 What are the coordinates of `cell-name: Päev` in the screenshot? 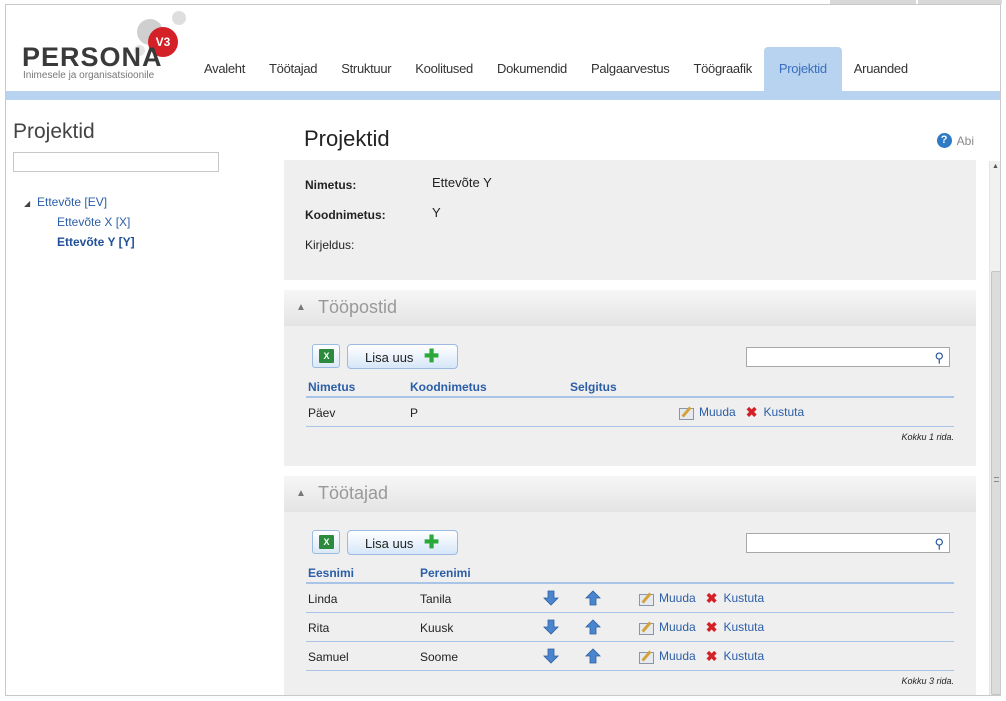 It's located at (322, 413).